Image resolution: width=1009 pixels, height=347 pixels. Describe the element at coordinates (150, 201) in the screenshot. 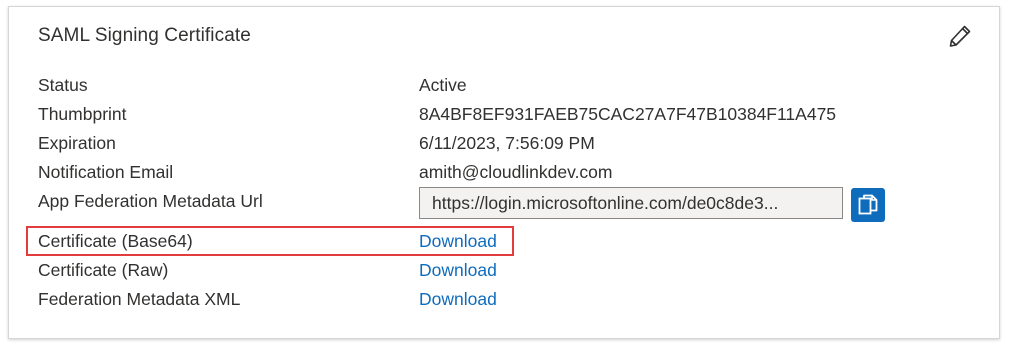

I see `metadata-url-label: App Federation Metadata Url` at that location.